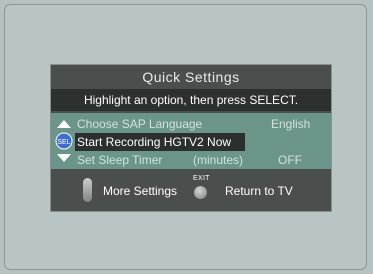 Image resolution: width=373 pixels, height=274 pixels. I want to click on option-start-recording: Start Recording HGTV2 Now, so click(160, 142).